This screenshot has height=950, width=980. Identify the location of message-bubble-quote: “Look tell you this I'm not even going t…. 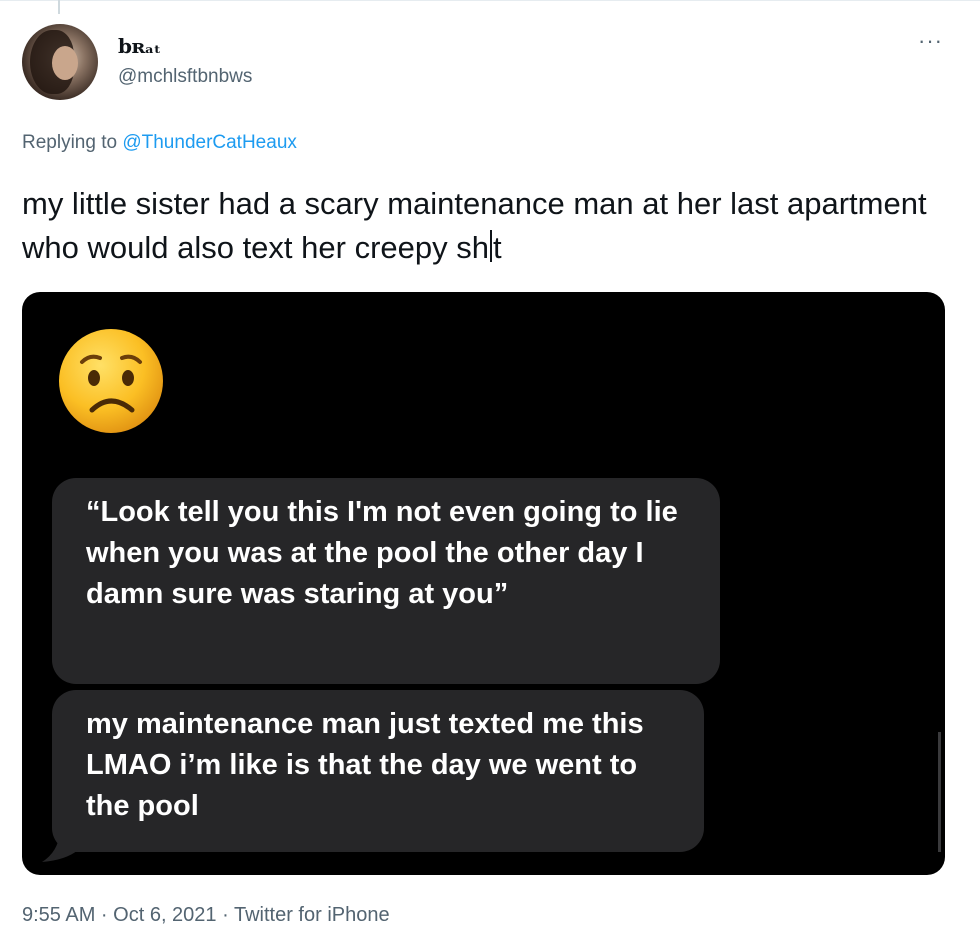
(386, 581).